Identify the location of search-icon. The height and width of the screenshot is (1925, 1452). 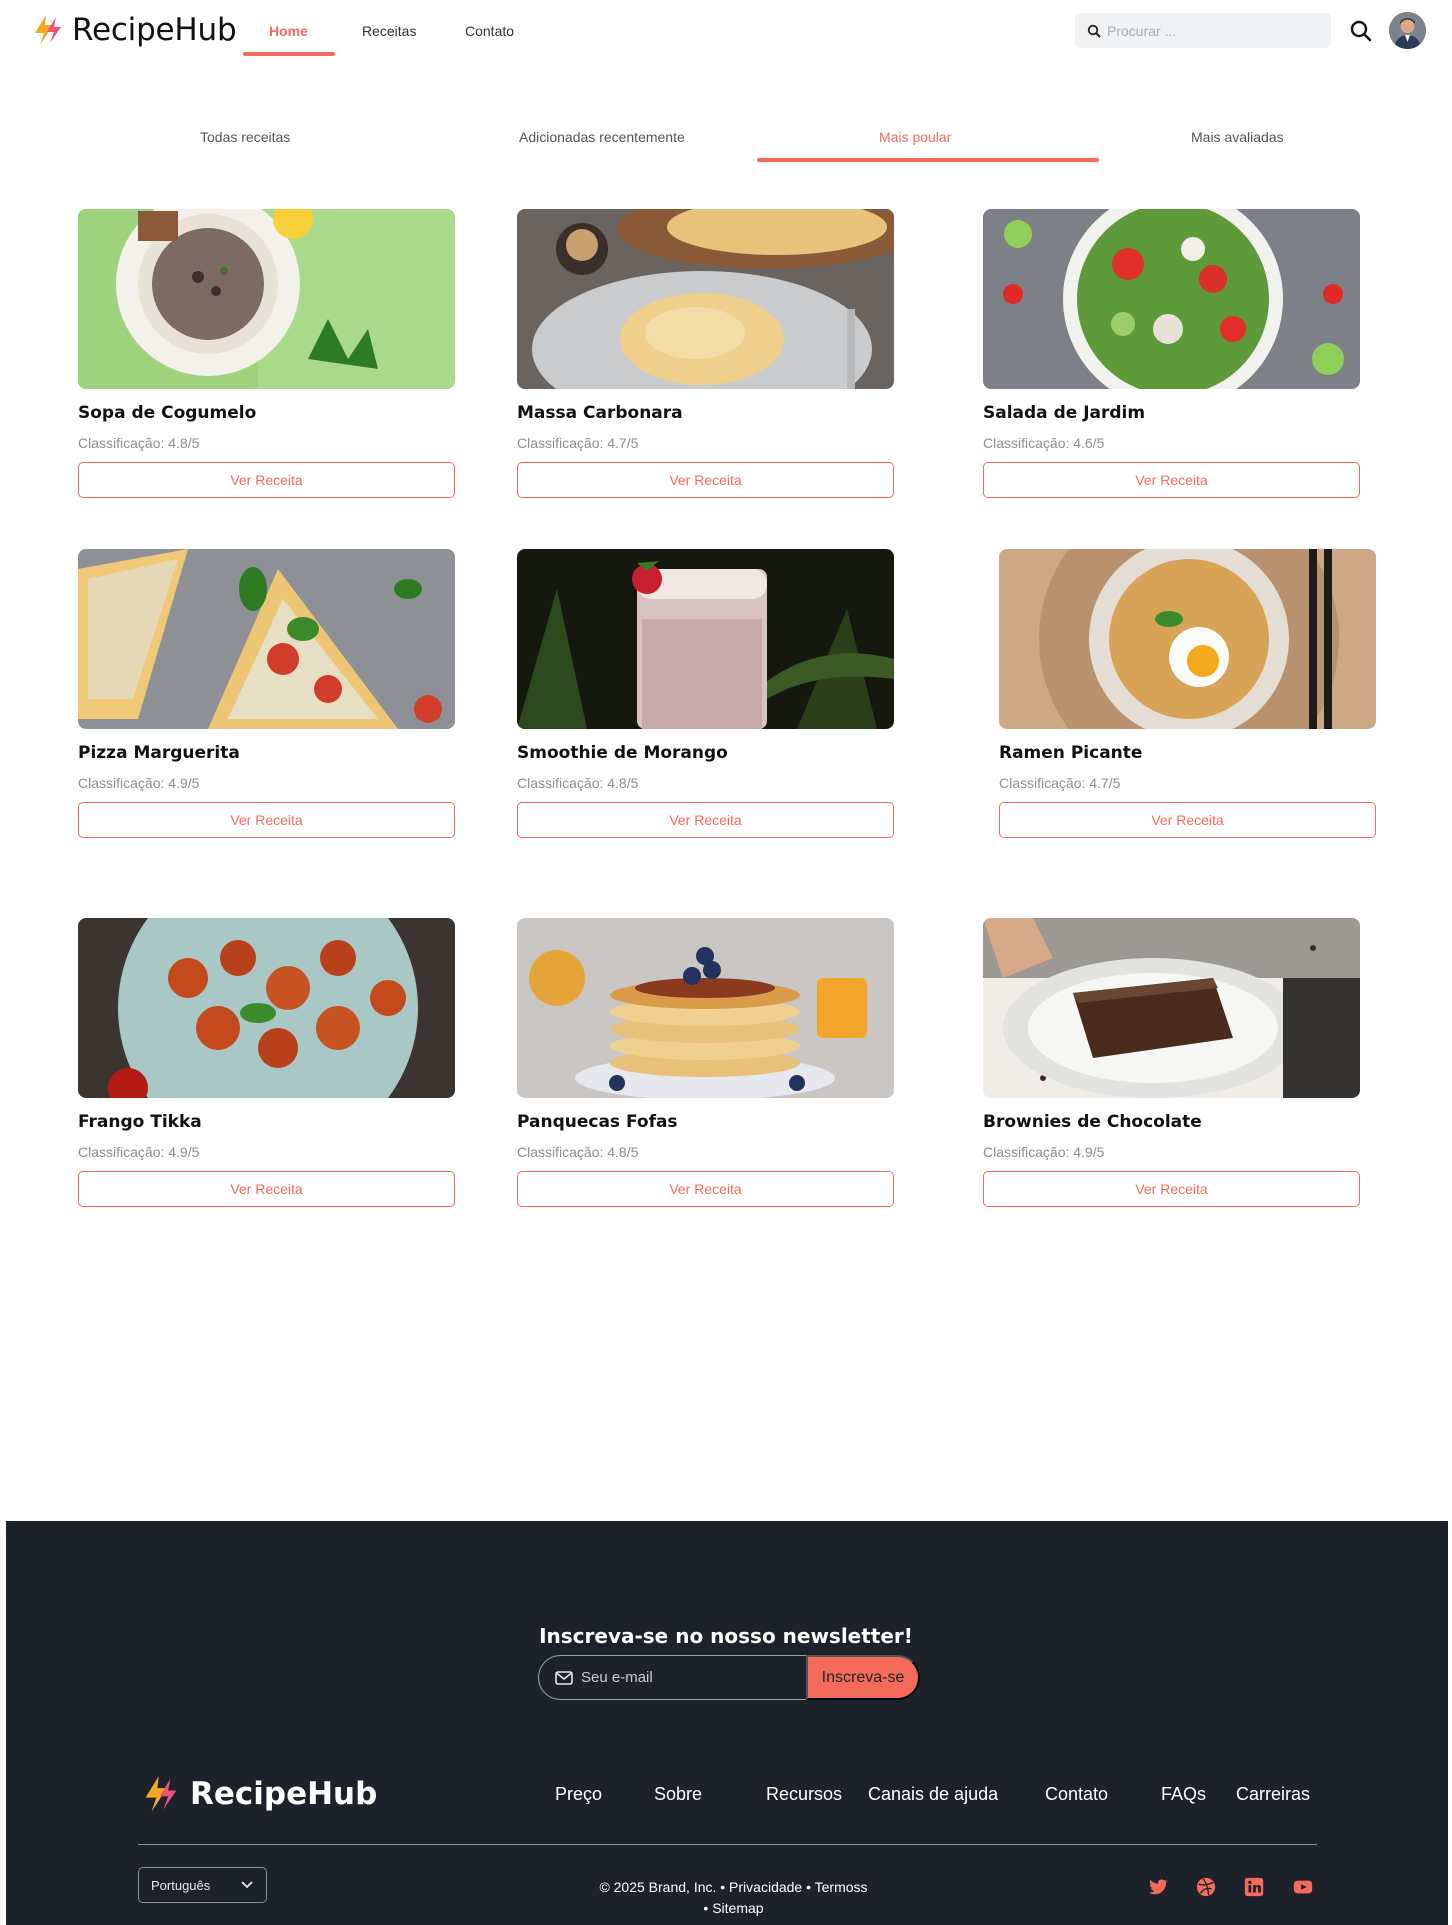
(1094, 31).